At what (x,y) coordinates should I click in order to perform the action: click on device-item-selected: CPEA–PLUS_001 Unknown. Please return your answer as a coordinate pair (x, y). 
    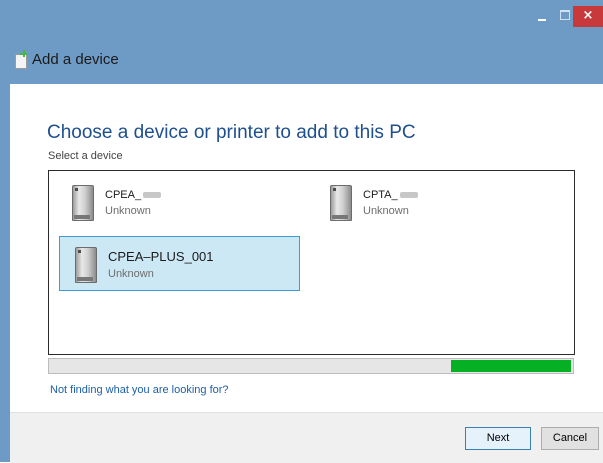
    Looking at the image, I should click on (179, 263).